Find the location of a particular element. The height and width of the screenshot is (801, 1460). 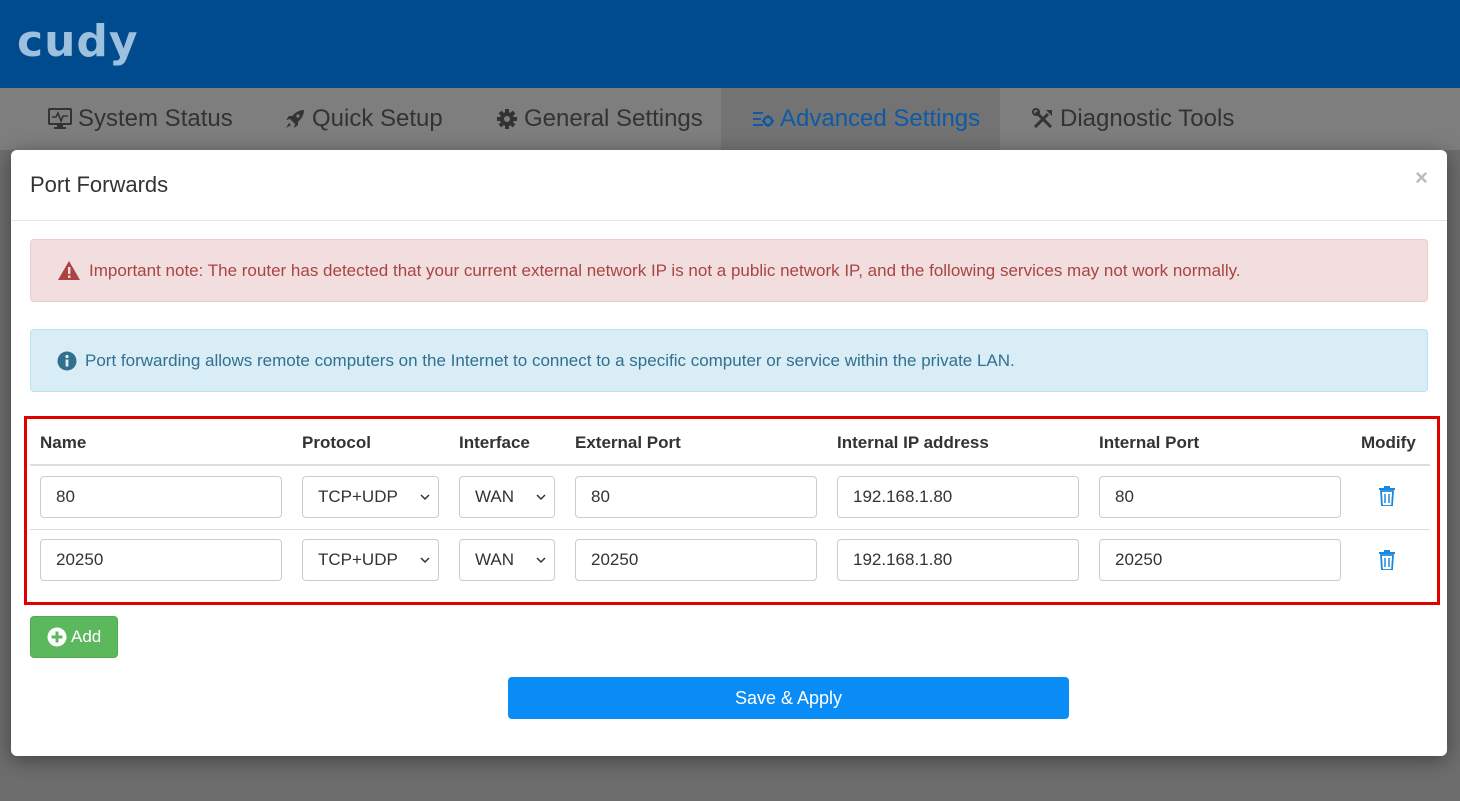

info-icon is located at coordinates (67, 360).